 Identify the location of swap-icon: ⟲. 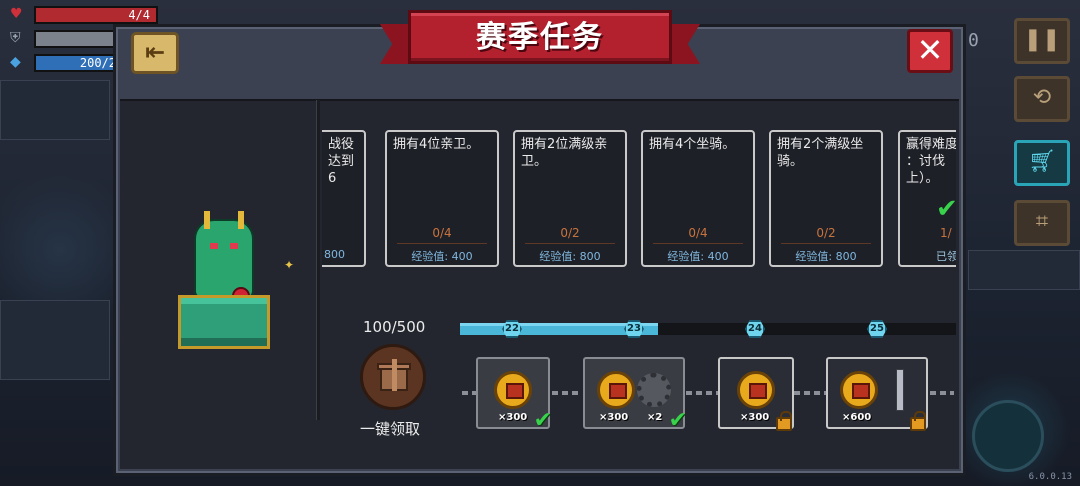
(1042, 97).